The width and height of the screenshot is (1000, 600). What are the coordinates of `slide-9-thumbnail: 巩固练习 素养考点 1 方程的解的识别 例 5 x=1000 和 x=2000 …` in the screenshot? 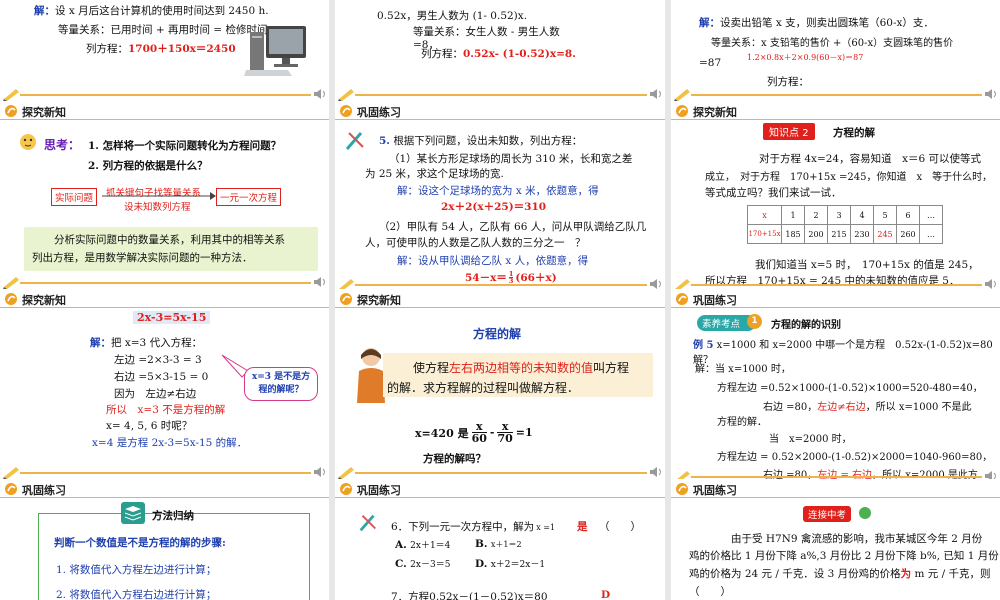 It's located at (835, 384).